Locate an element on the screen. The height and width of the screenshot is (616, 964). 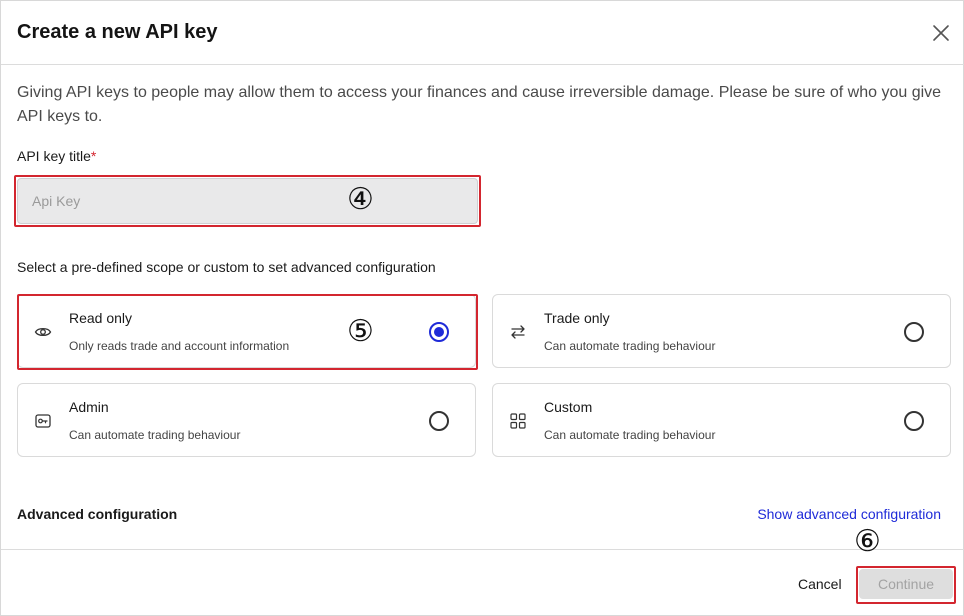
scope-card-admin: Admin Can automate trading behaviour is located at coordinates (246, 420).